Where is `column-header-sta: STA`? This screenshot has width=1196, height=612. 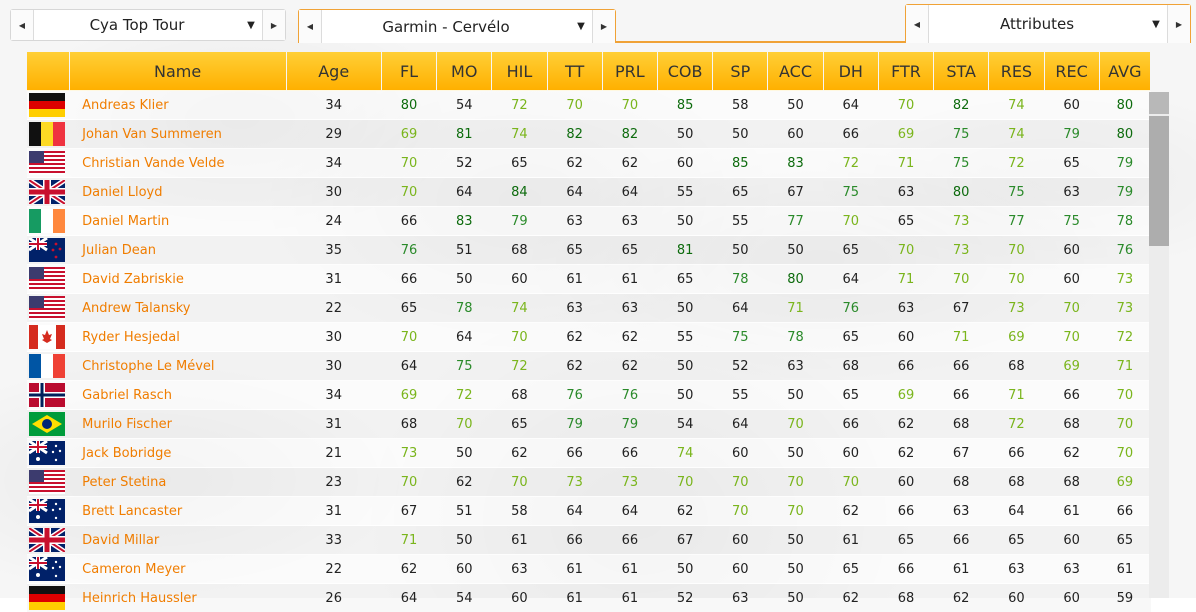 column-header-sta: STA is located at coordinates (961, 71).